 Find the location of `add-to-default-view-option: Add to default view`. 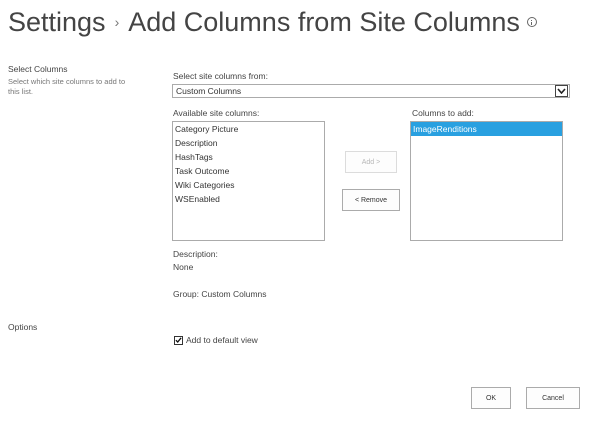

add-to-default-view-option: Add to default view is located at coordinates (216, 340).